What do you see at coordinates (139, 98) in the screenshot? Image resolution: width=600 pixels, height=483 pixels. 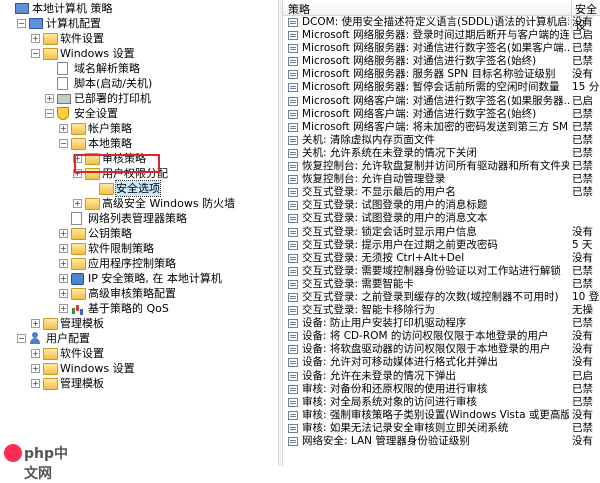 I see `tree-item: + 已部署的打印机` at bounding box center [139, 98].